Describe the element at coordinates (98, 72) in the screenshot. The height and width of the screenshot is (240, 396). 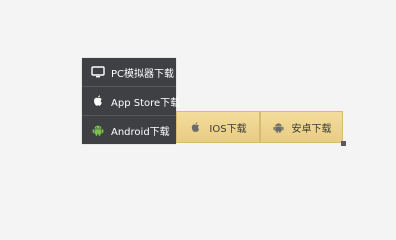
I see `monitor-icon` at that location.